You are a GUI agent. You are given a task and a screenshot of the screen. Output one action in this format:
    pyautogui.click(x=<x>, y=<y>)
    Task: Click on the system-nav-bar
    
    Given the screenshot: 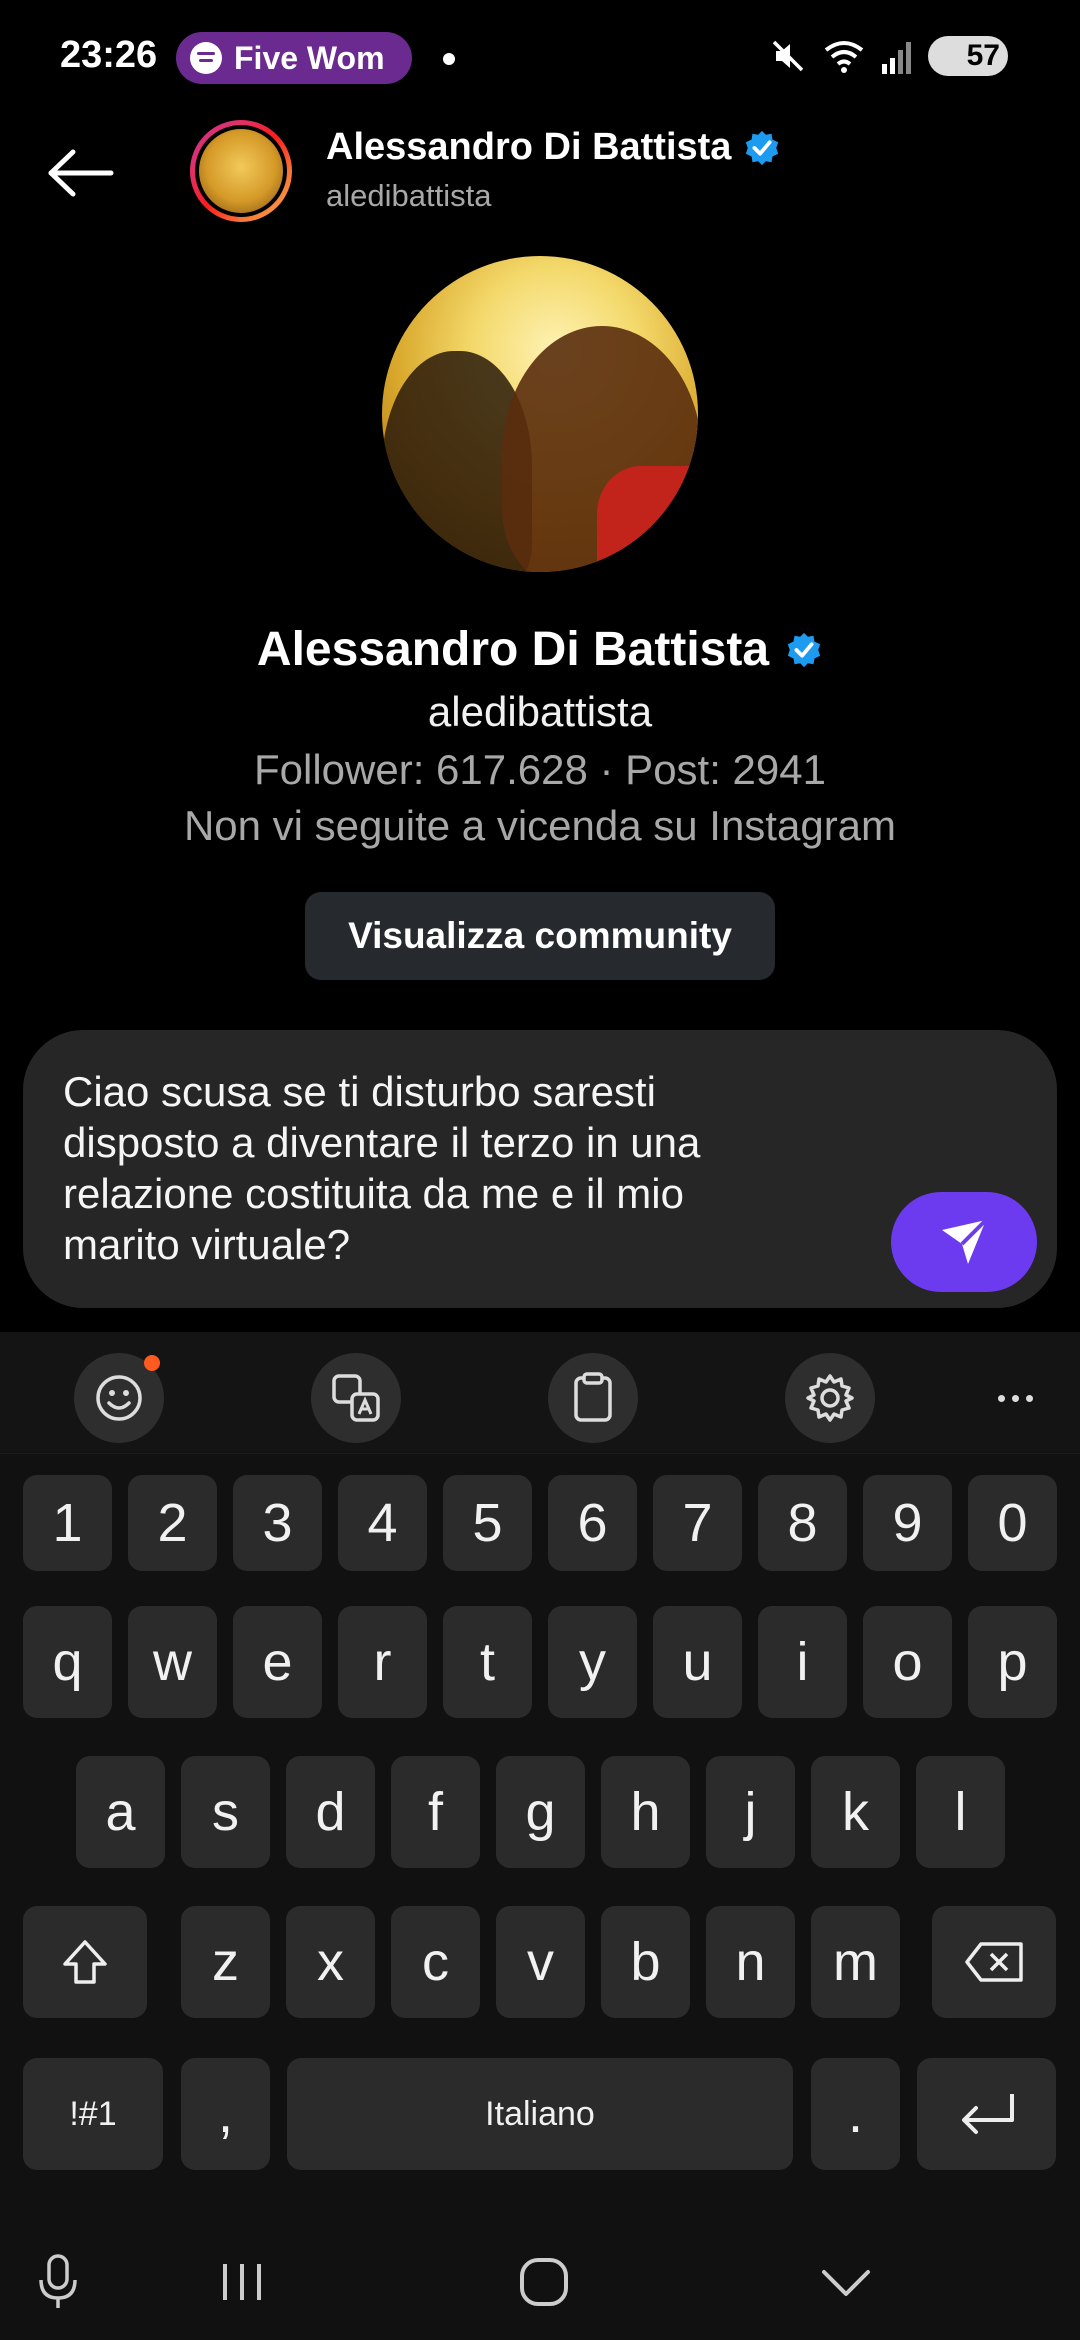 What is the action you would take?
    pyautogui.click(x=540, y=2280)
    